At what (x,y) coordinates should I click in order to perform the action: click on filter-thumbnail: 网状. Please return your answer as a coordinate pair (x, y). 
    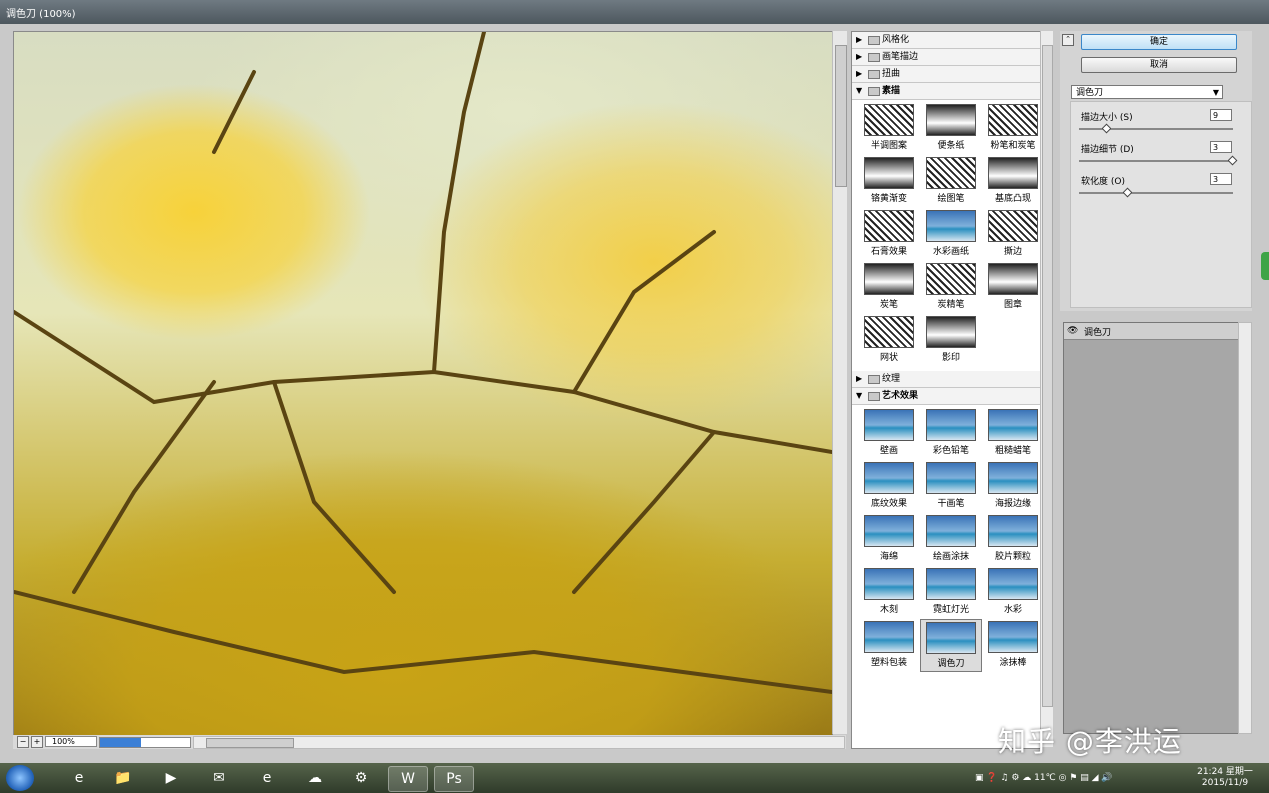
    Looking at the image, I should click on (889, 340).